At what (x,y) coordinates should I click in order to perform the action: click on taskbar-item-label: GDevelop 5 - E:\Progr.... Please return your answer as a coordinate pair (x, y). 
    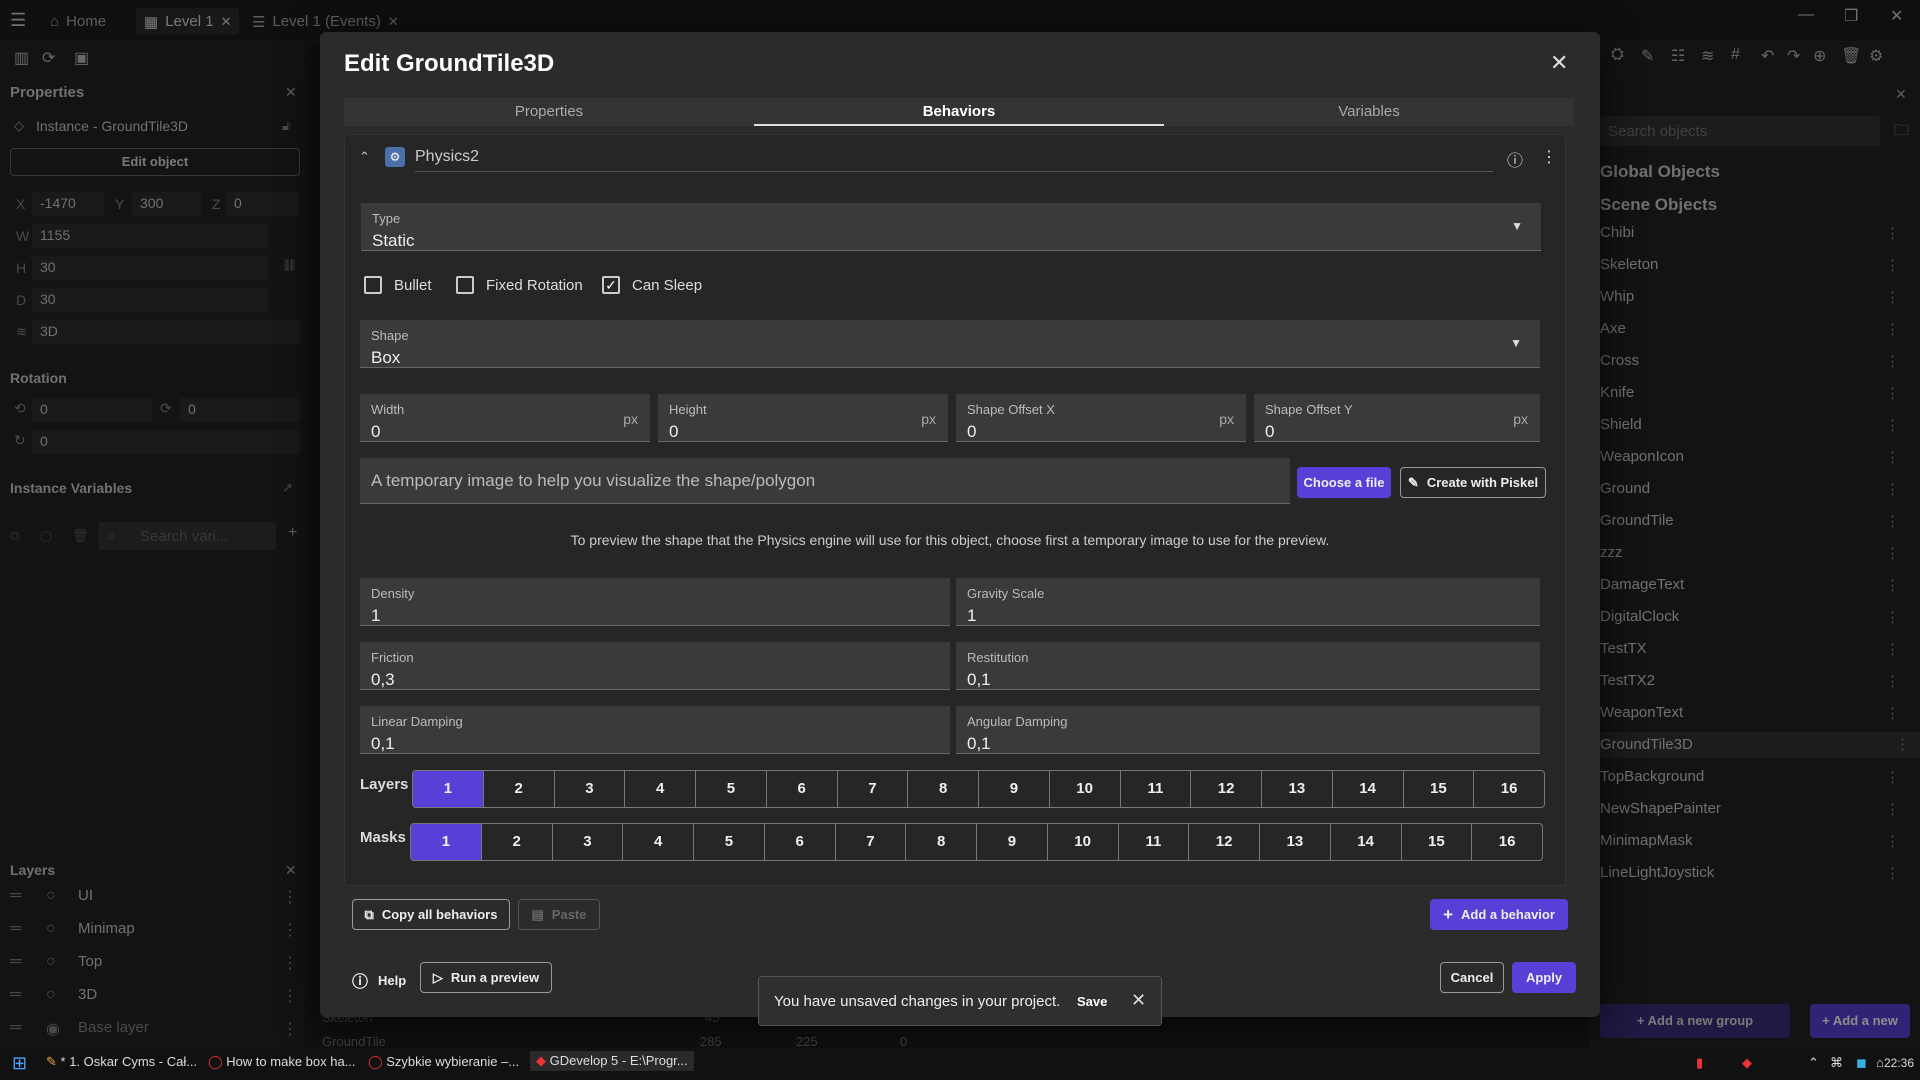
    Looking at the image, I should click on (618, 1060).